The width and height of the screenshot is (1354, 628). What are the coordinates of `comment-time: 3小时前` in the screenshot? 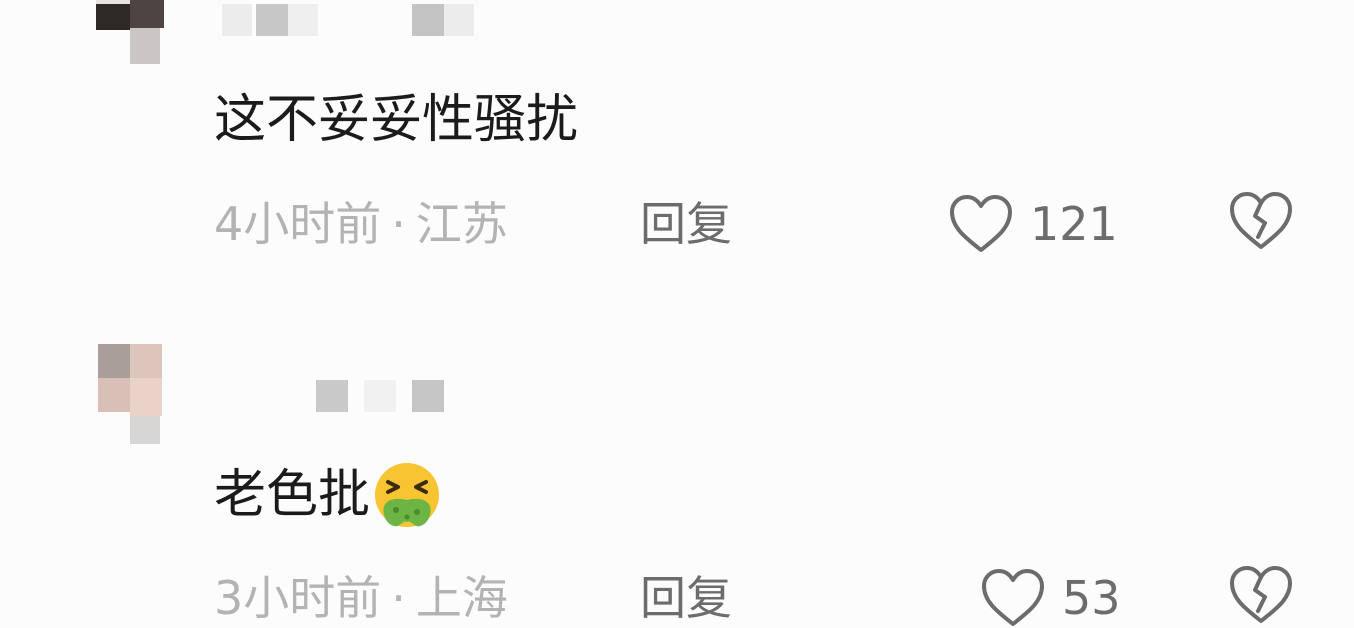 It's located at (298, 598).